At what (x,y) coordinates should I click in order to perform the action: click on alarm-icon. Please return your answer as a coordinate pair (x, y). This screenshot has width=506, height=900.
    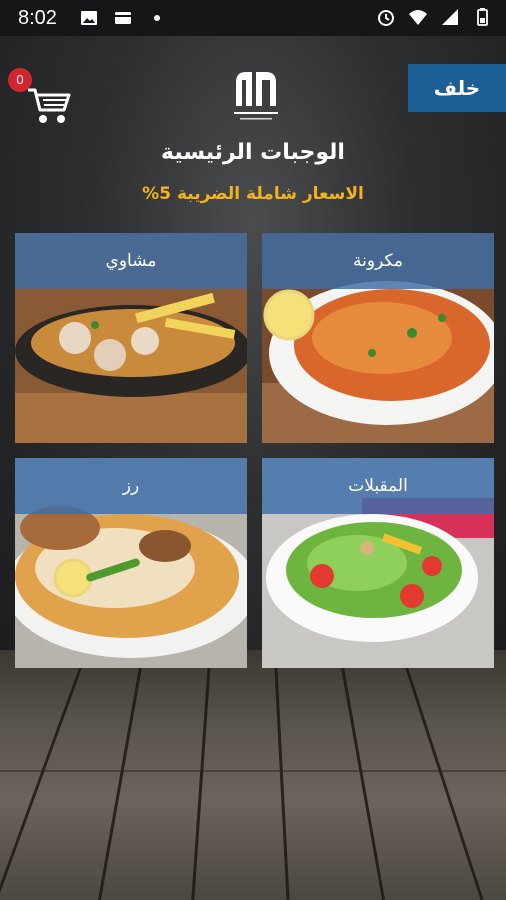
    Looking at the image, I should click on (386, 18).